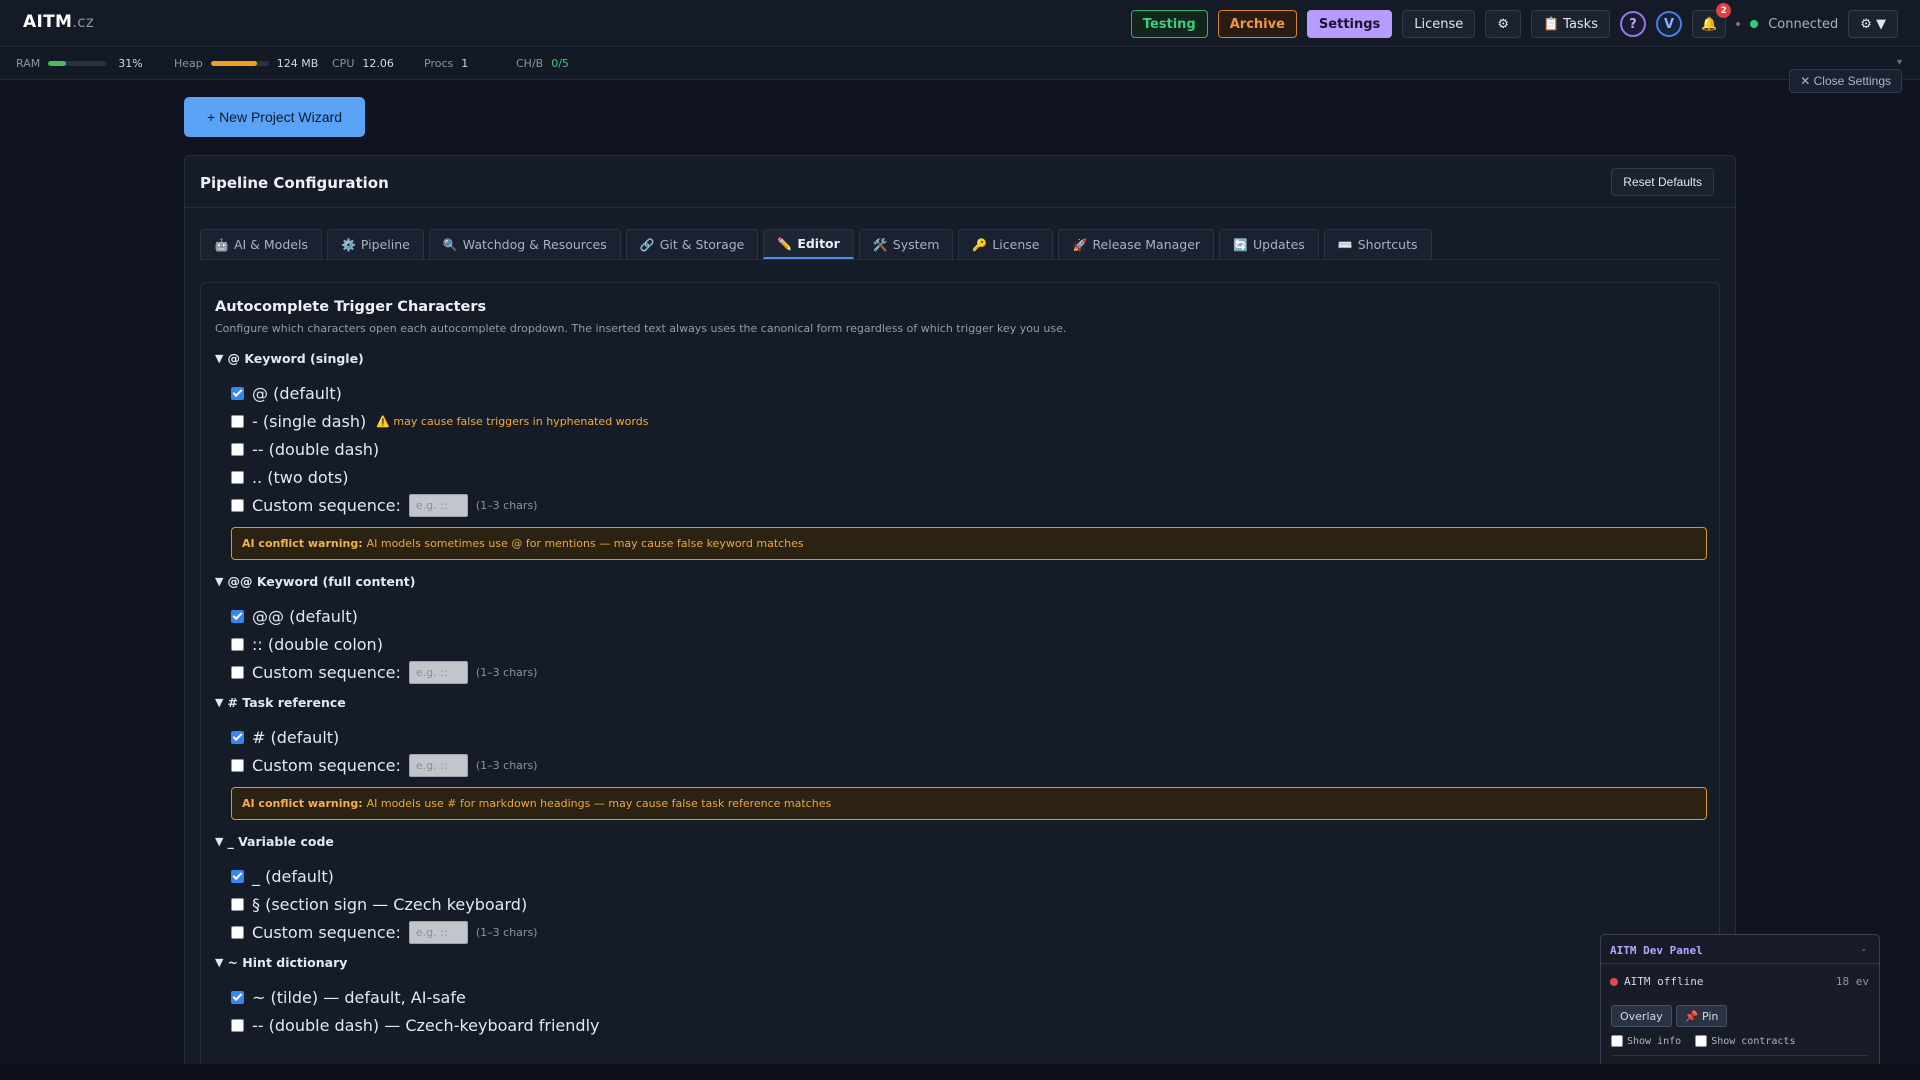 The width and height of the screenshot is (1920, 1080). What do you see at coordinates (305, 449) in the screenshot?
I see `trigger-option: -- (double dash)` at bounding box center [305, 449].